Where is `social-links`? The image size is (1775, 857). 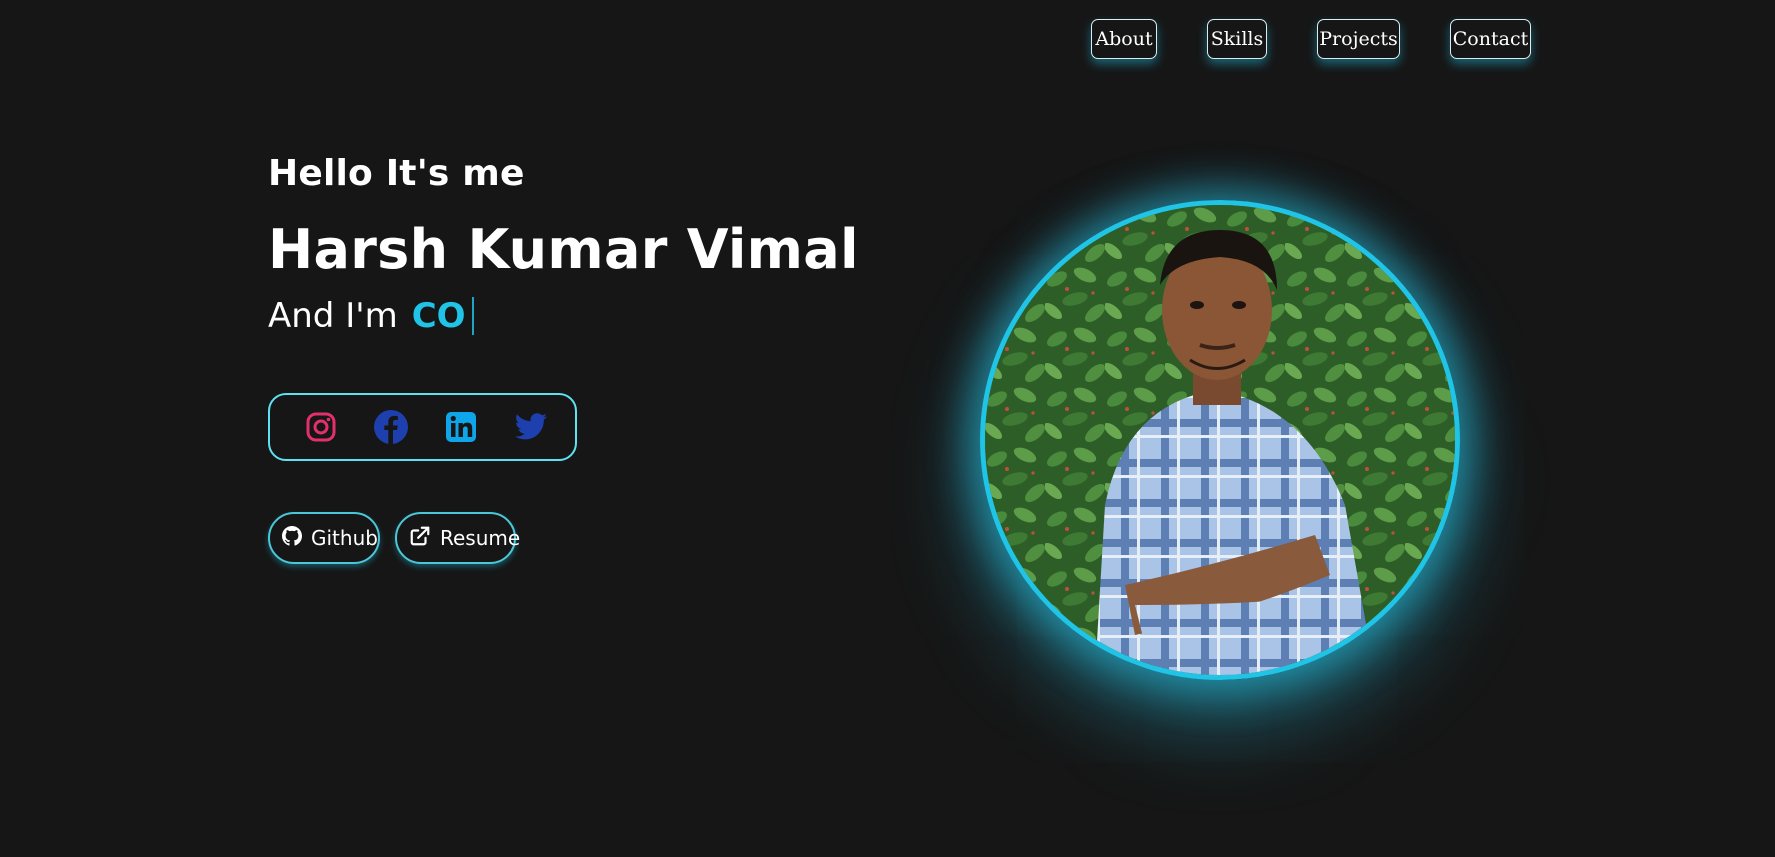 social-links is located at coordinates (422, 427).